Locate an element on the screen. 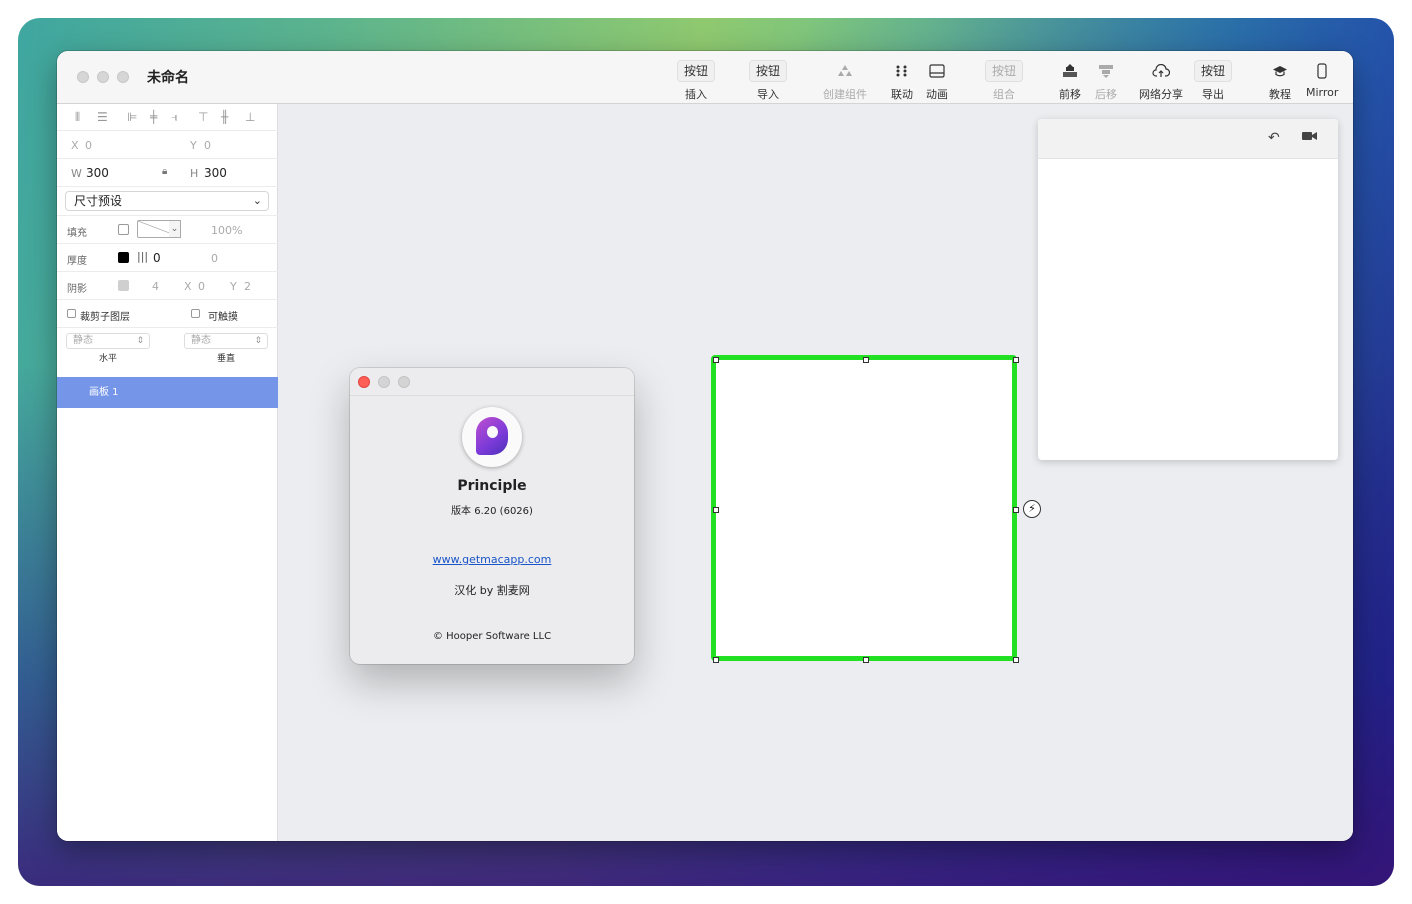  fill-checkbox is located at coordinates (123, 229).